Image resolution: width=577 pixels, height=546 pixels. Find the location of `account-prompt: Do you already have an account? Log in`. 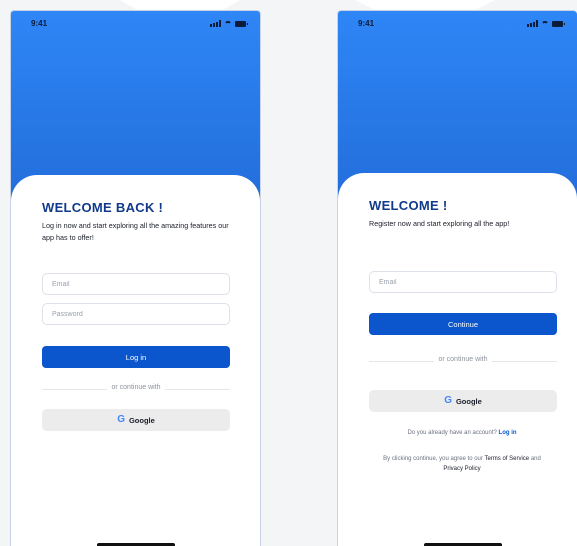

account-prompt: Do you already have an account? Log in is located at coordinates (462, 433).